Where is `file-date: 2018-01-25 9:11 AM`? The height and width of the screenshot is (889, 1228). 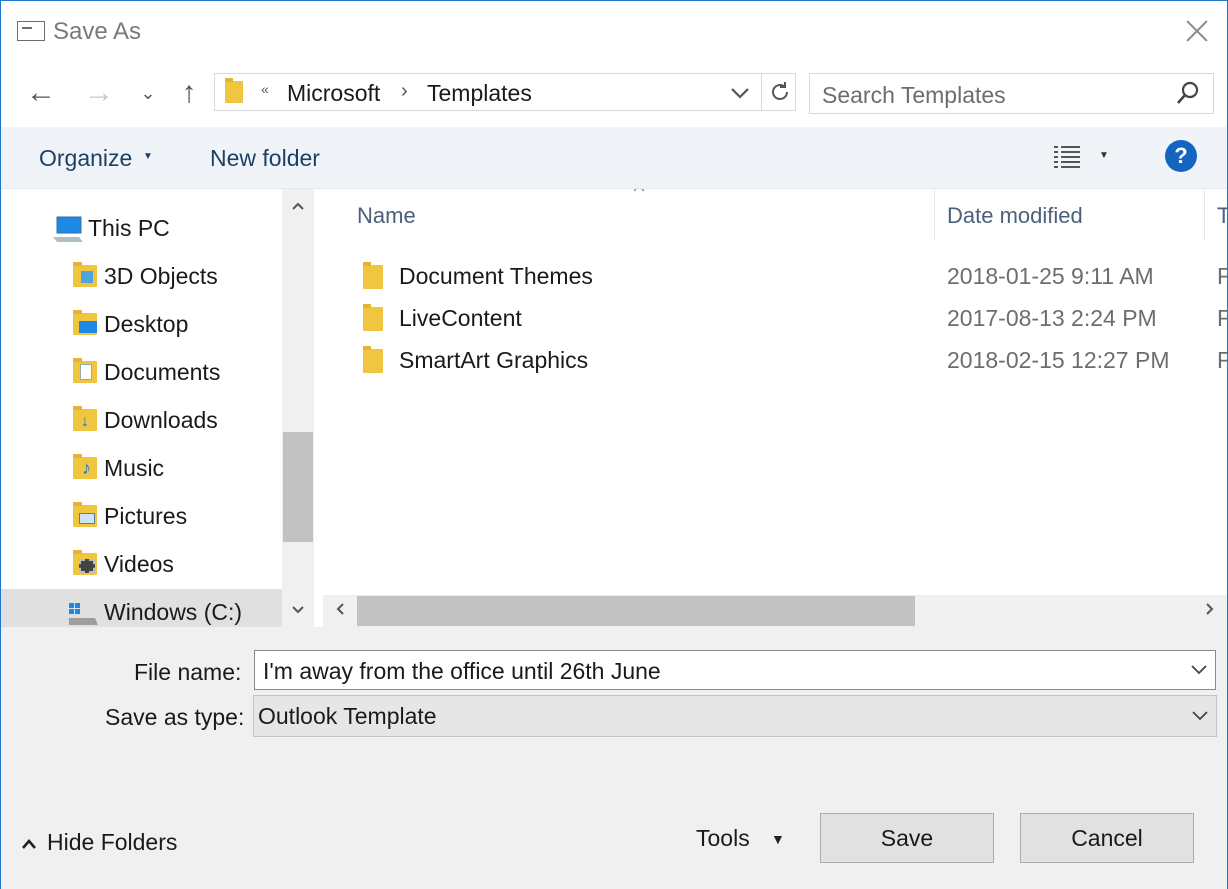
file-date: 2018-01-25 9:11 AM is located at coordinates (1050, 276).